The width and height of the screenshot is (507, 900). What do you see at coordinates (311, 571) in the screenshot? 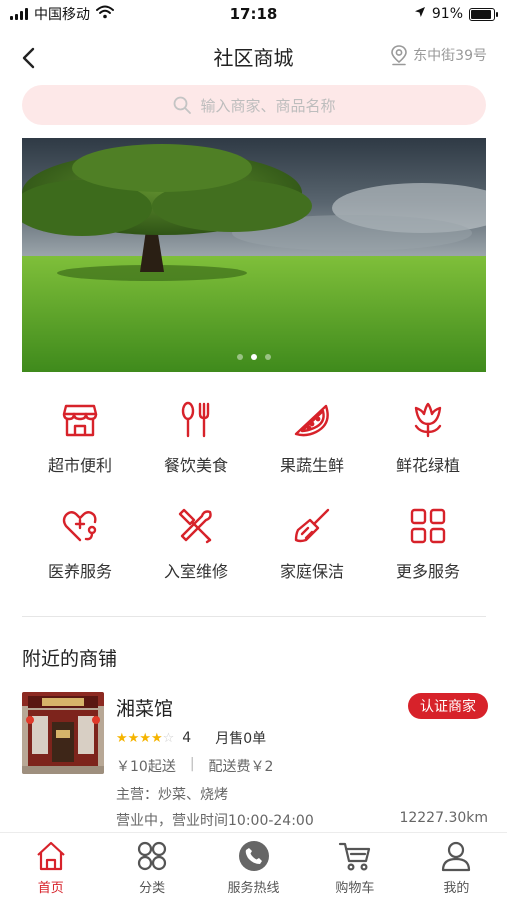
I see `category-label: 家庭保洁` at bounding box center [311, 571].